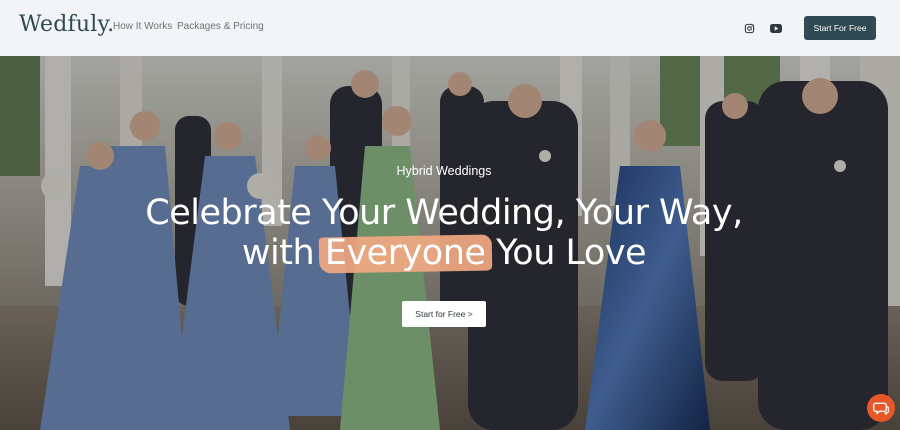 Image resolution: width=900 pixels, height=430 pixels. I want to click on chat-bubble-icon, so click(881, 408).